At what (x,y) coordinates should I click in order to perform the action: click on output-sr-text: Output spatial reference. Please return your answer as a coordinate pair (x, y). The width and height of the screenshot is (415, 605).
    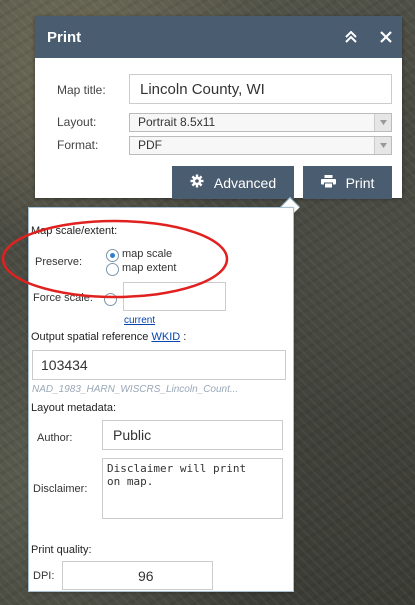
    Looking at the image, I should click on (90, 337).